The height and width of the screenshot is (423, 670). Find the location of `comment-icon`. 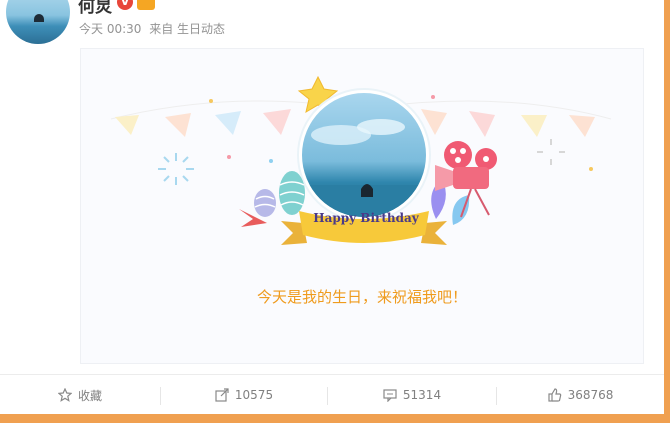

comment-icon is located at coordinates (390, 395).